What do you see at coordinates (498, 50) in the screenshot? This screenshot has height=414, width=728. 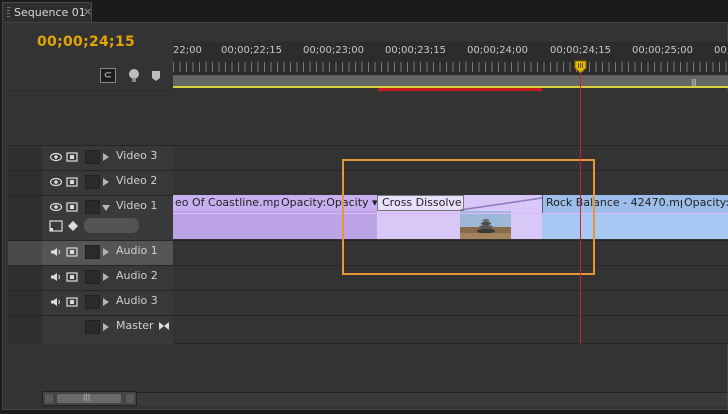 I see `ruler-label: 00;00;24;00` at bounding box center [498, 50].